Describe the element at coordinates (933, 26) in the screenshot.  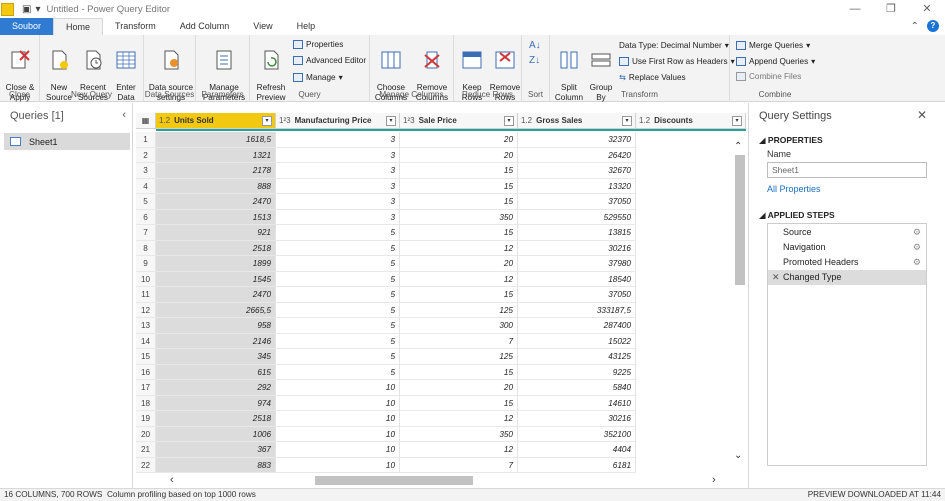
I see `help-icon: ?` at that location.